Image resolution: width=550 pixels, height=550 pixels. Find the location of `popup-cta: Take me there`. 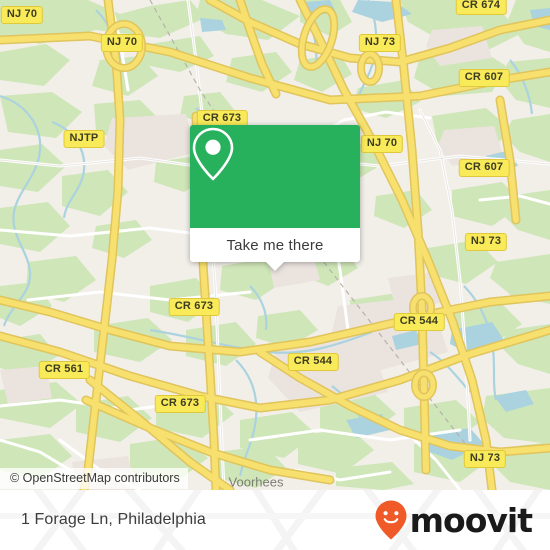

popup-cta: Take me there is located at coordinates (275, 249).